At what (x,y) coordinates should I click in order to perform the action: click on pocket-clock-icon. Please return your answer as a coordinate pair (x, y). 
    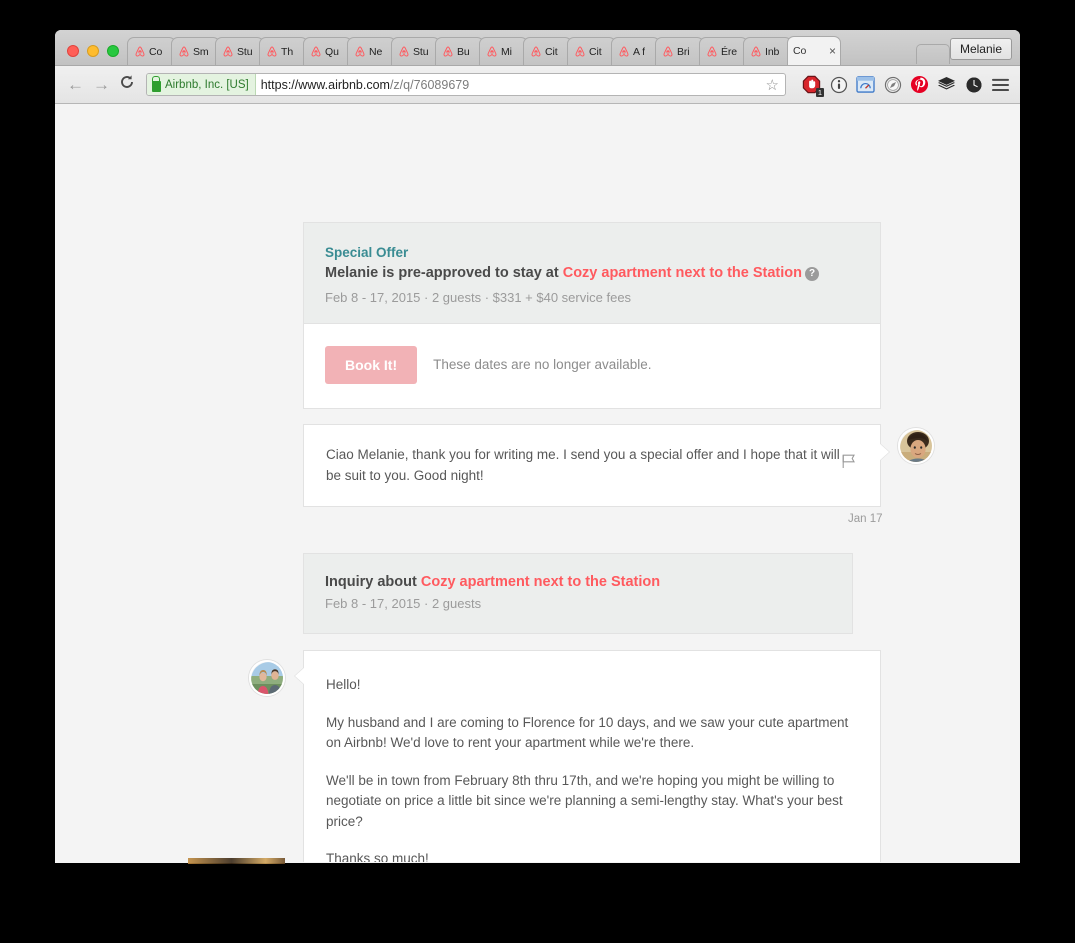
    Looking at the image, I should click on (973, 84).